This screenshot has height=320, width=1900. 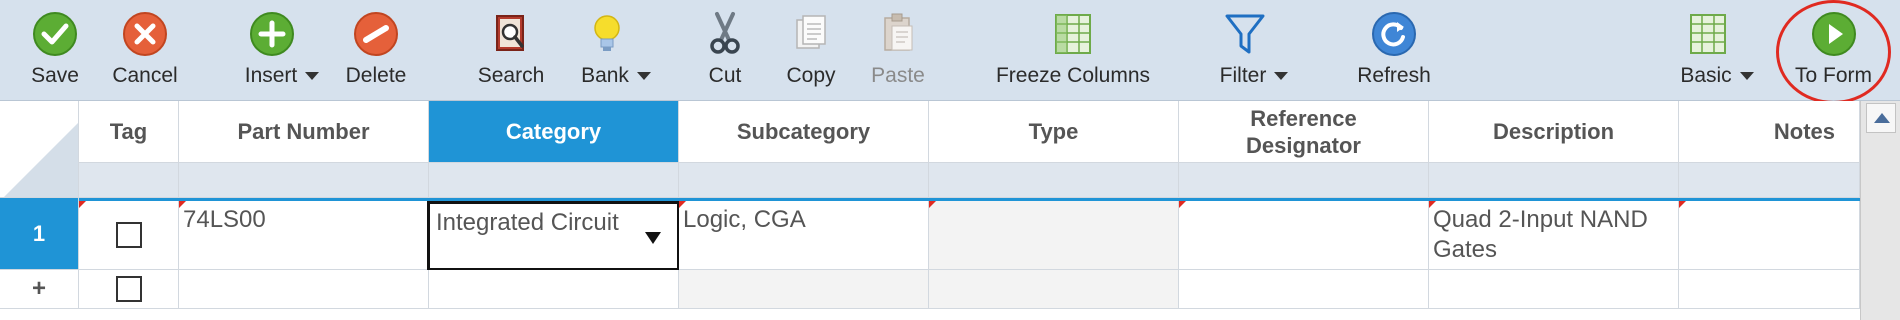 I want to click on new-row-part-number-cell, so click(x=304, y=289).